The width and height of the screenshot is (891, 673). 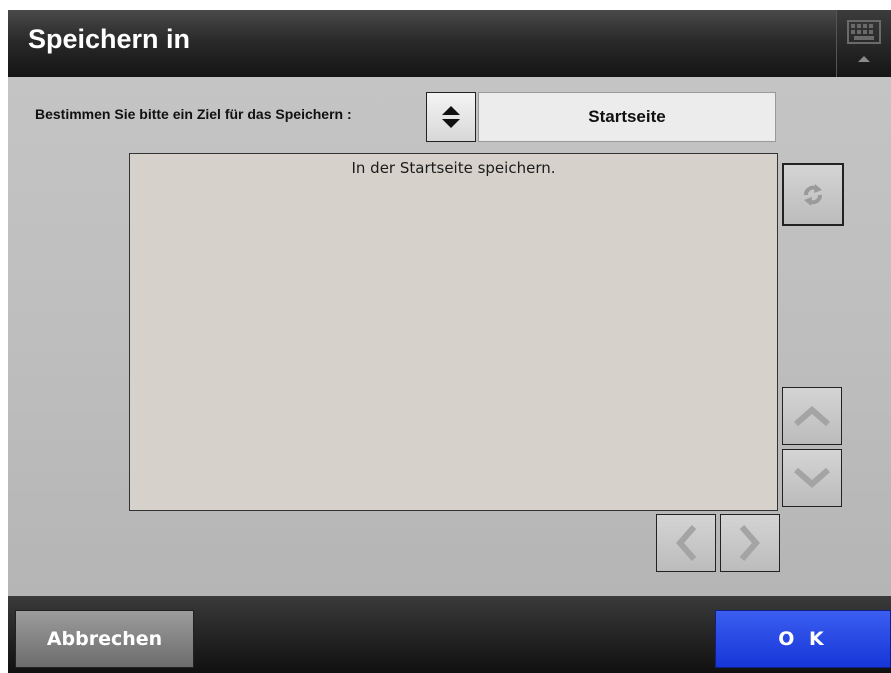 What do you see at coordinates (686, 543) in the screenshot?
I see `page-left-button` at bounding box center [686, 543].